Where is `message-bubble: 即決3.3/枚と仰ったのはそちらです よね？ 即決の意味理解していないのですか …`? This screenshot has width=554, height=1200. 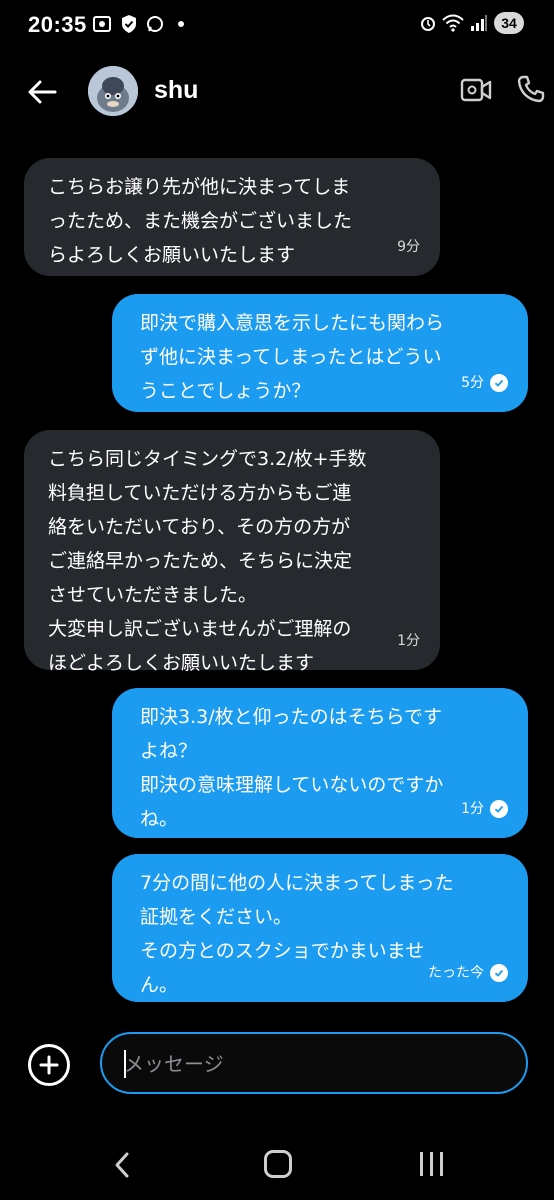
message-bubble: 即決3.3/枚と仰ったのはそちらです よね？ 即決の意味理解していないのですか … is located at coordinates (320, 763).